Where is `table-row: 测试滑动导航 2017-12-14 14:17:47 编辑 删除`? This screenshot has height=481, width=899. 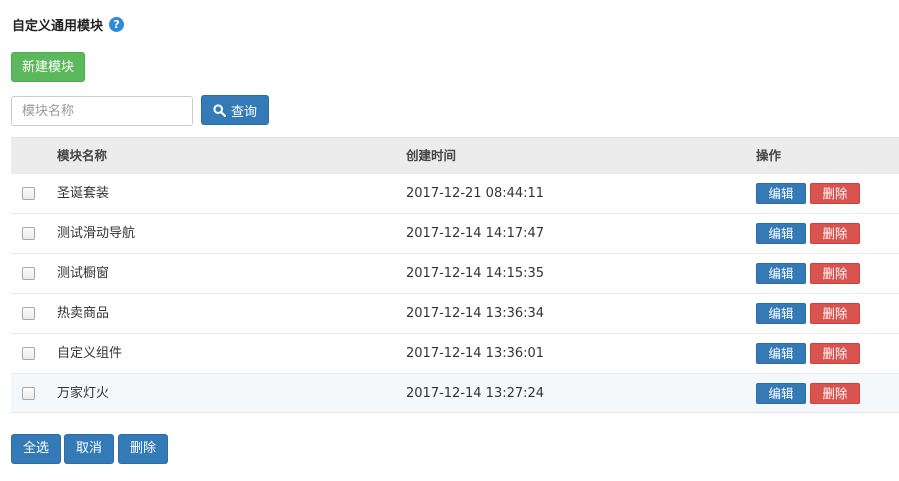
table-row: 测试滑动导航 2017-12-14 14:17:47 编辑 删除 is located at coordinates (455, 233).